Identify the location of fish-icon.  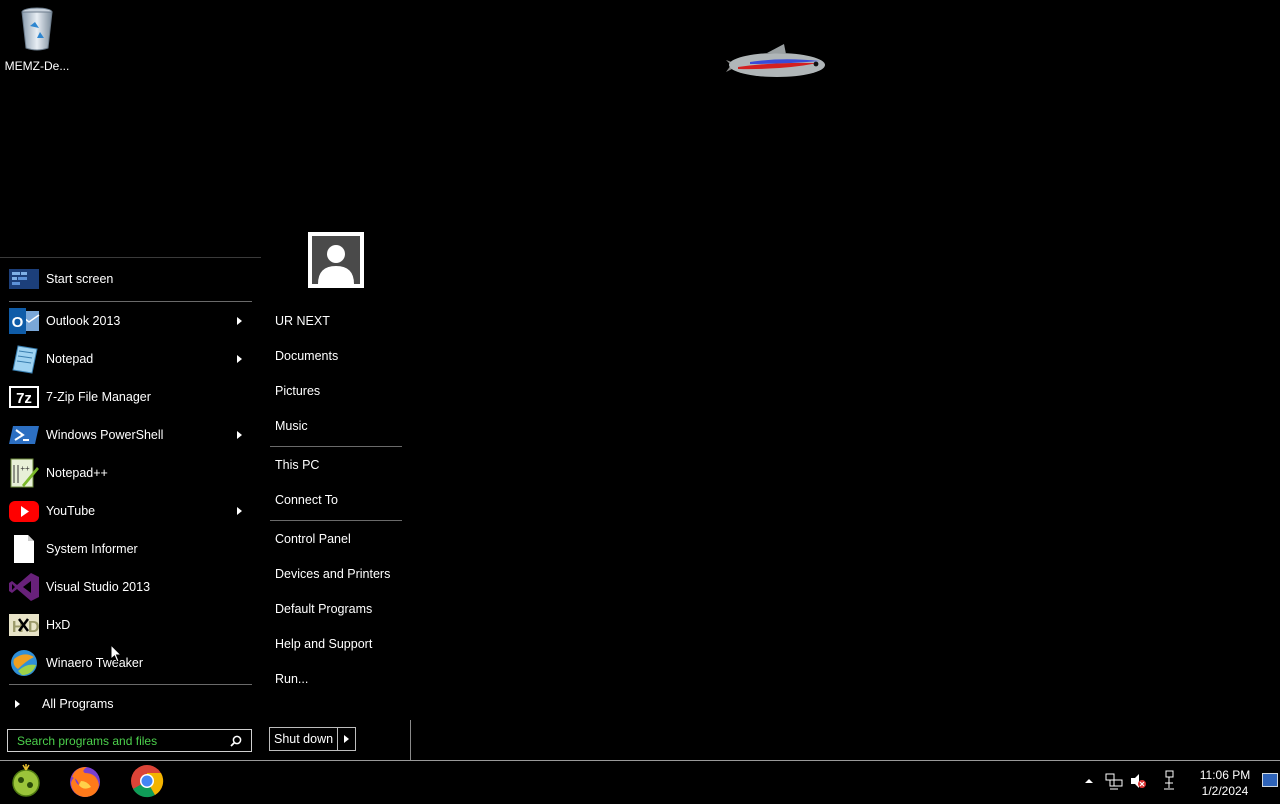
(775, 60).